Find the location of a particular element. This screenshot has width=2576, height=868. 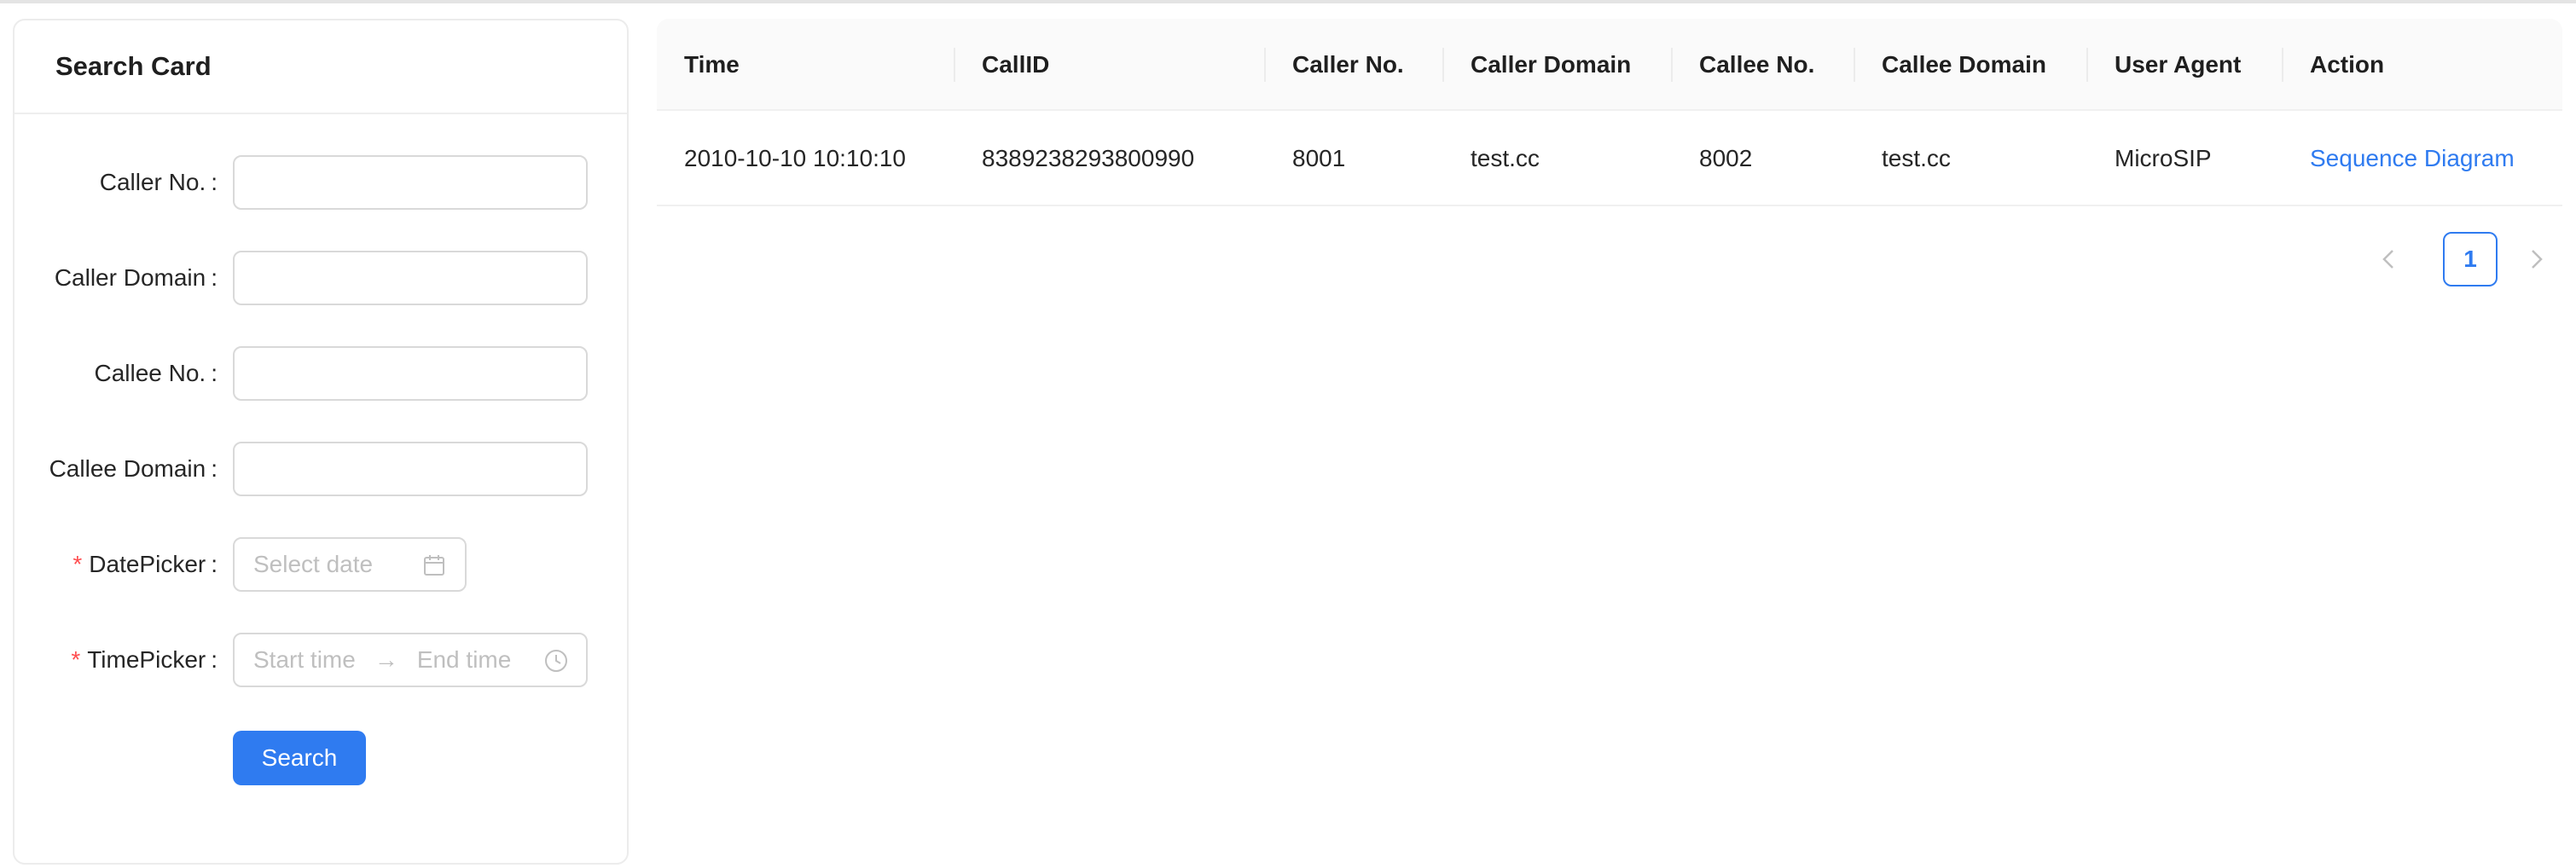

date-picker: Select date is located at coordinates (350, 564).